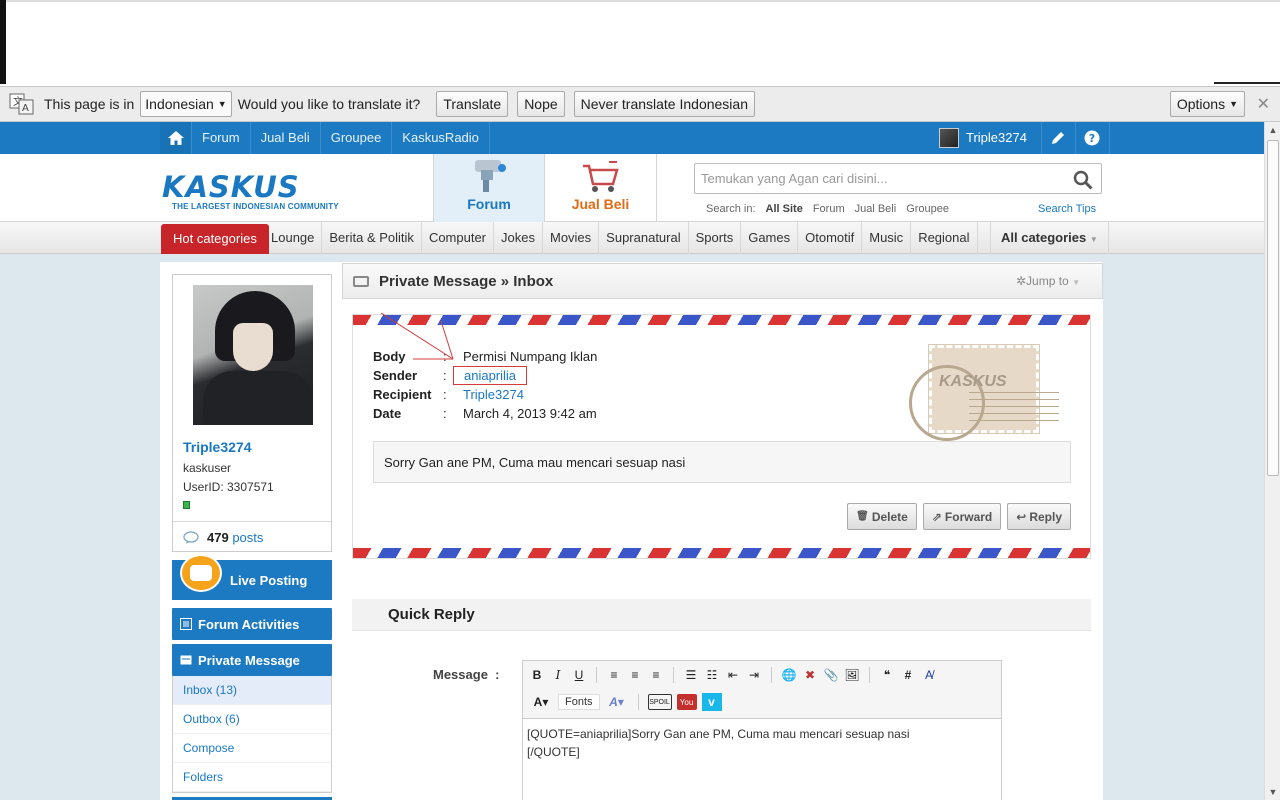 The image size is (1280, 800). I want to click on options-button: Options ▼, so click(1207, 104).